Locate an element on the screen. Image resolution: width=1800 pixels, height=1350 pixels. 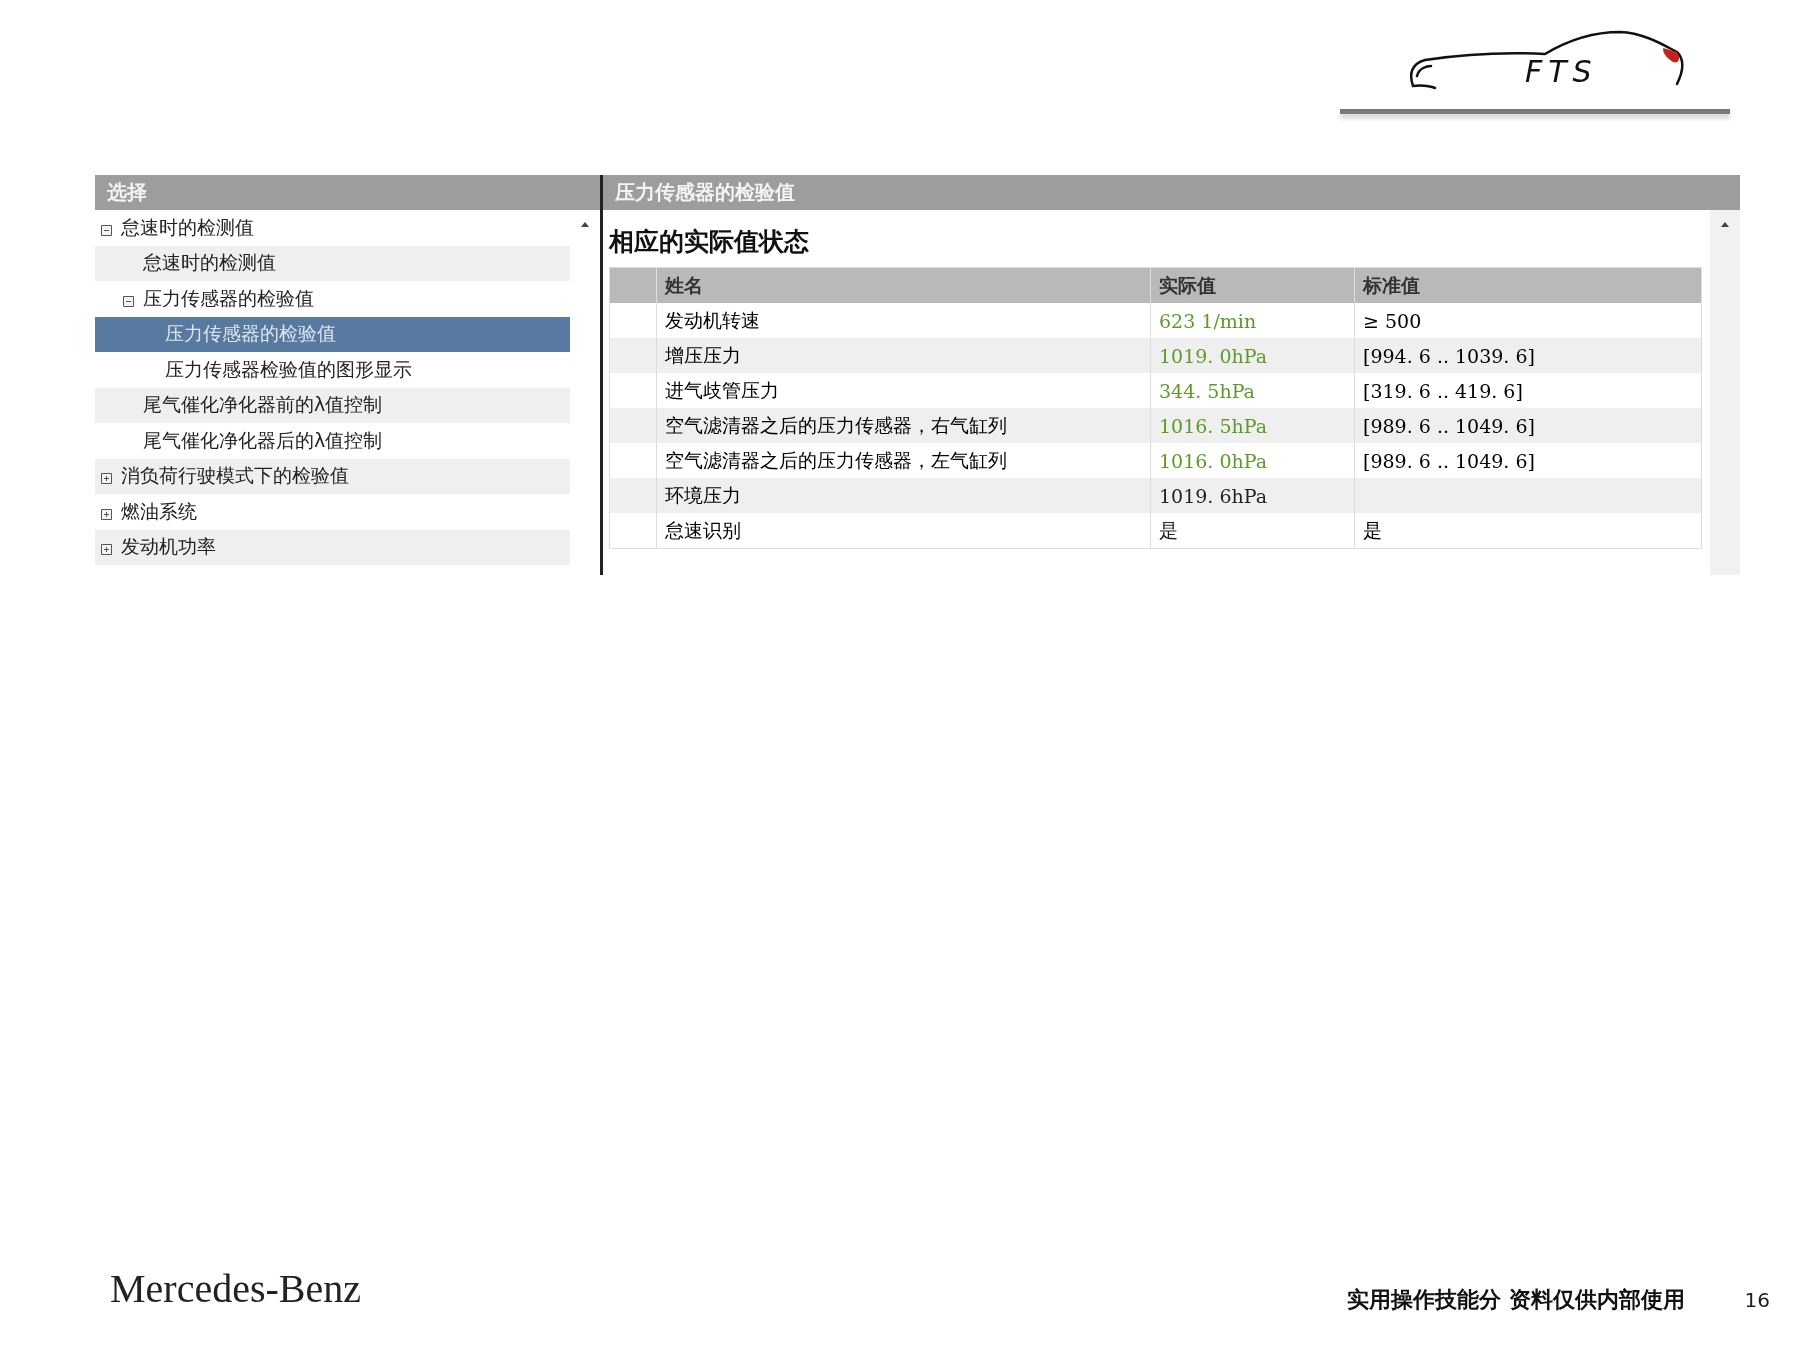
table-cell: 1019. 6hPa is located at coordinates (1213, 495).